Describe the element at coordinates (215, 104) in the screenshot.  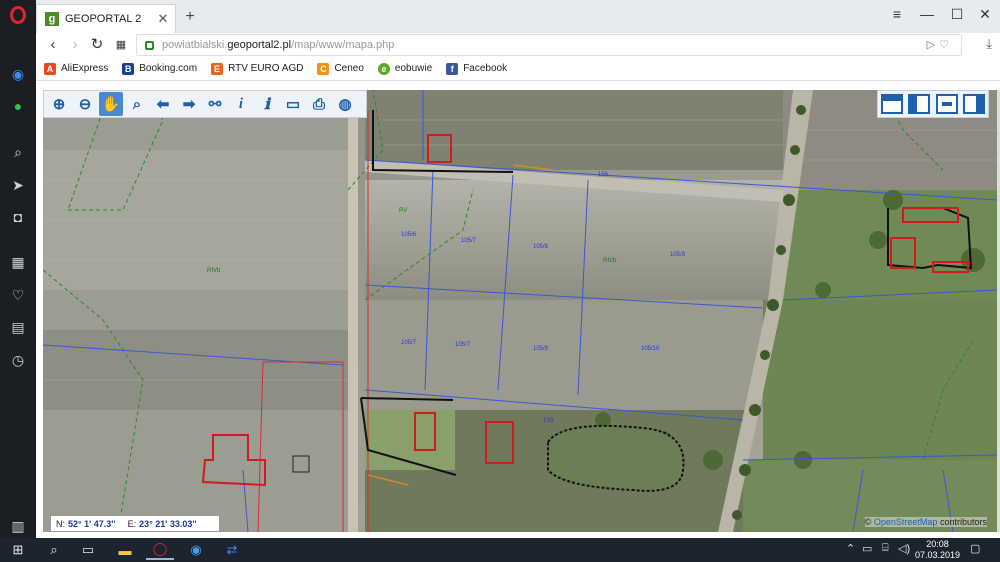
I see `link-icon: ⚯` at that location.